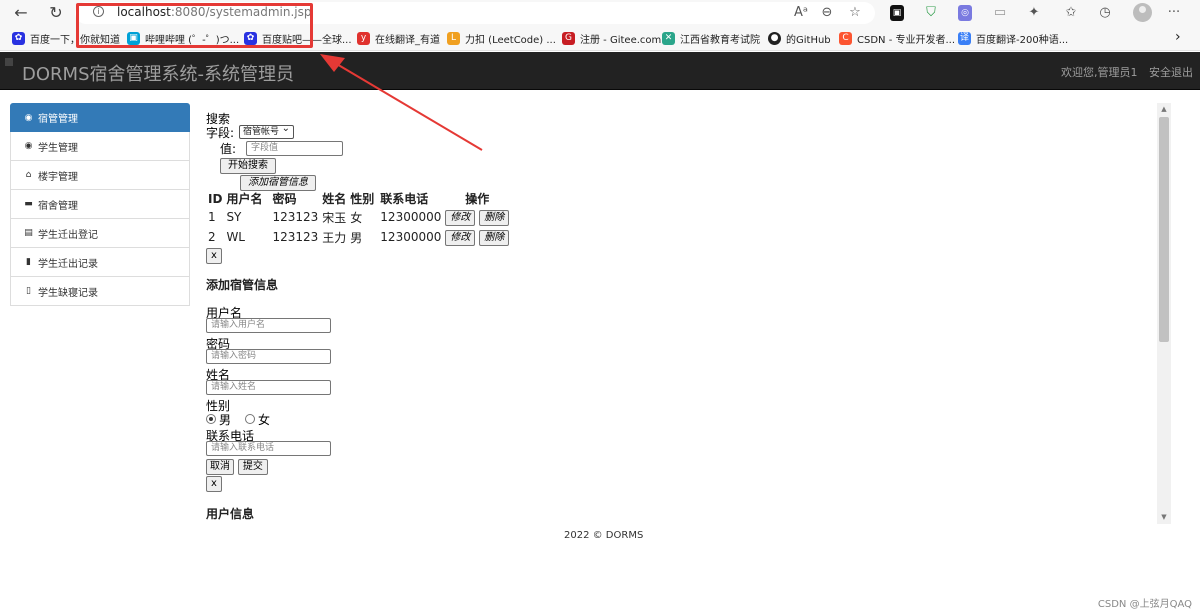 This screenshot has width=1200, height=613. Describe the element at coordinates (600, 71) in the screenshot. I see `app-navbar: DORMS宿舍管理系统-系统管理员` at that location.